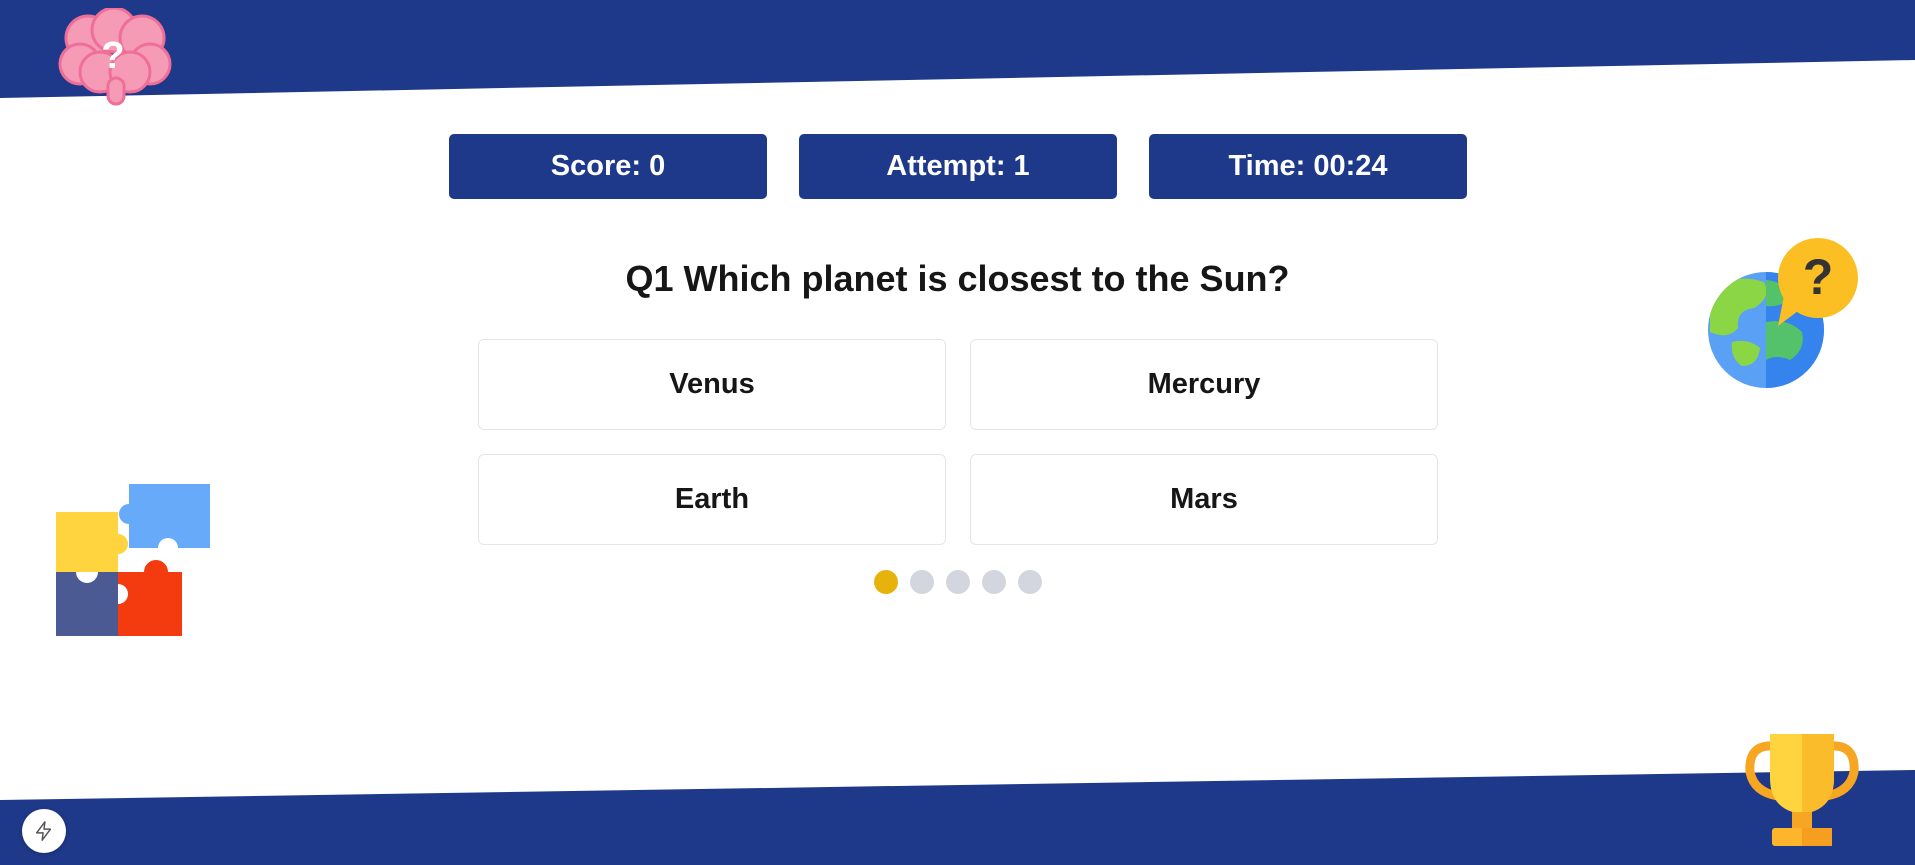  I want to click on option-button-venus: Venus, so click(712, 384).